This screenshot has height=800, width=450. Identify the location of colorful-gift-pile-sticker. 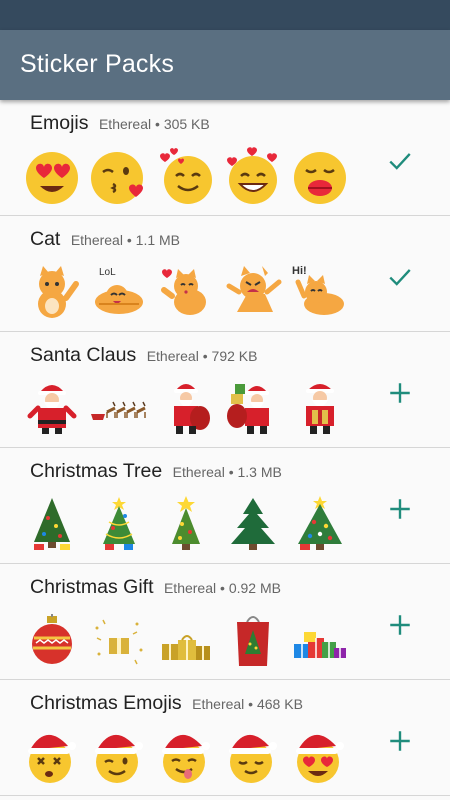
(320, 640).